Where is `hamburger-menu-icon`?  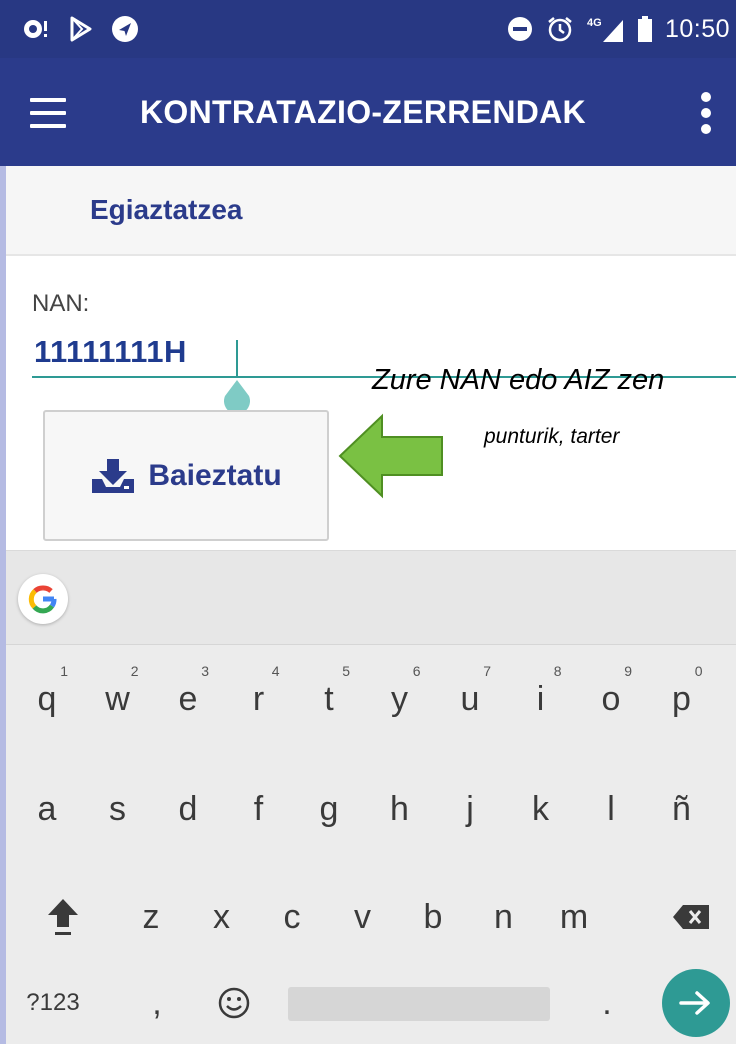
hamburger-menu-icon is located at coordinates (48, 113).